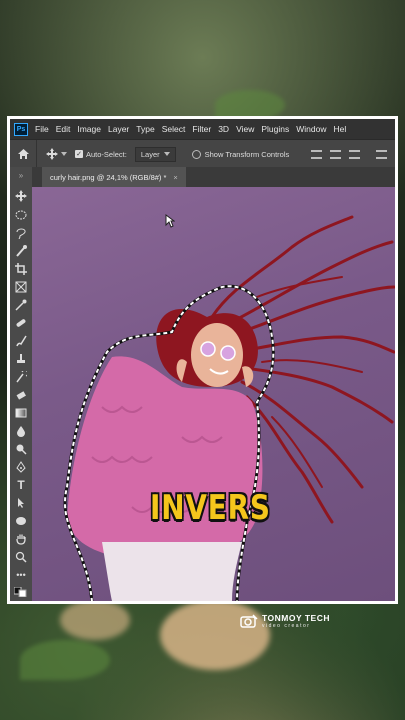  Describe the element at coordinates (381, 154) in the screenshot. I see `distribute-icon` at that location.